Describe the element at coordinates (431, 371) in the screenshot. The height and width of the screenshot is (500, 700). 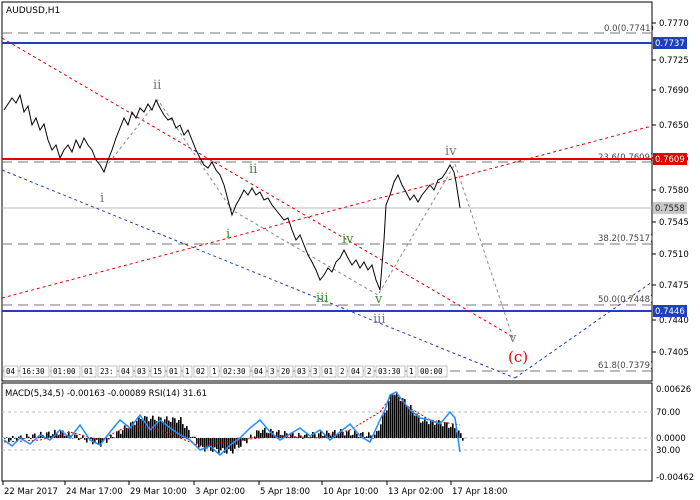
I see `strip-cell-label: 00:00` at that location.